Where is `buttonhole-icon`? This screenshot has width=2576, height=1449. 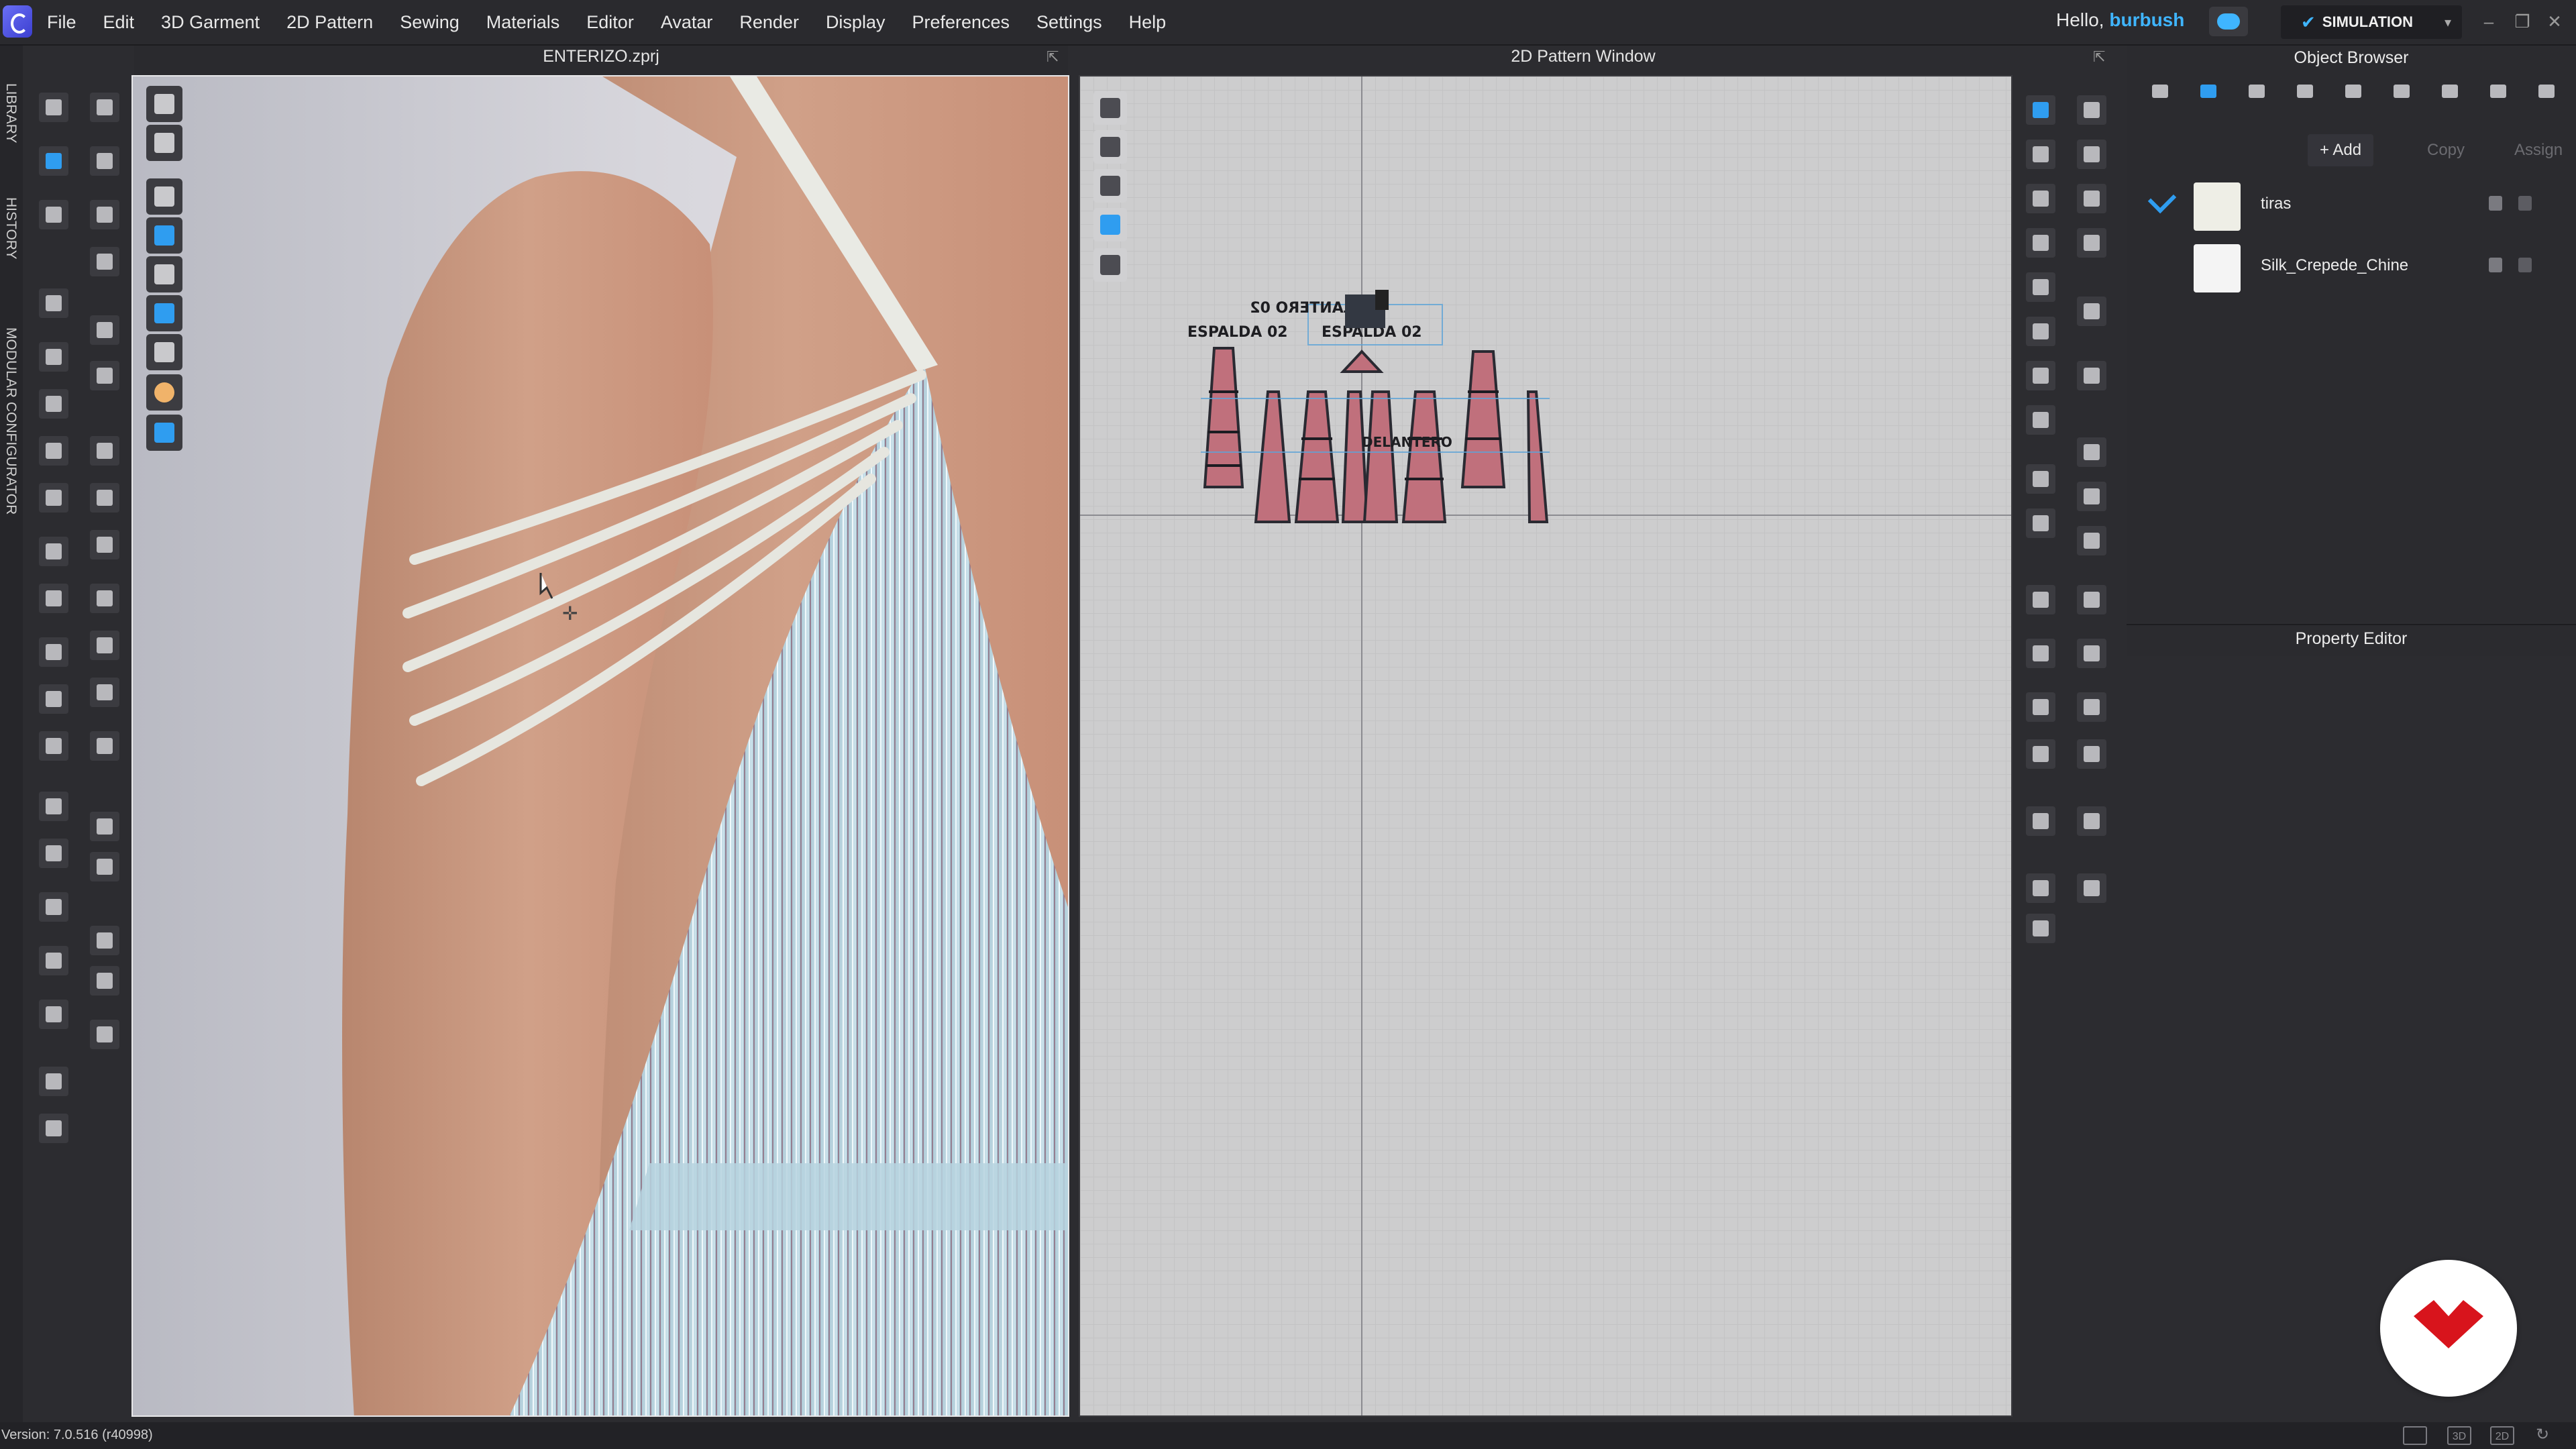
buttonhole-icon is located at coordinates (104, 645).